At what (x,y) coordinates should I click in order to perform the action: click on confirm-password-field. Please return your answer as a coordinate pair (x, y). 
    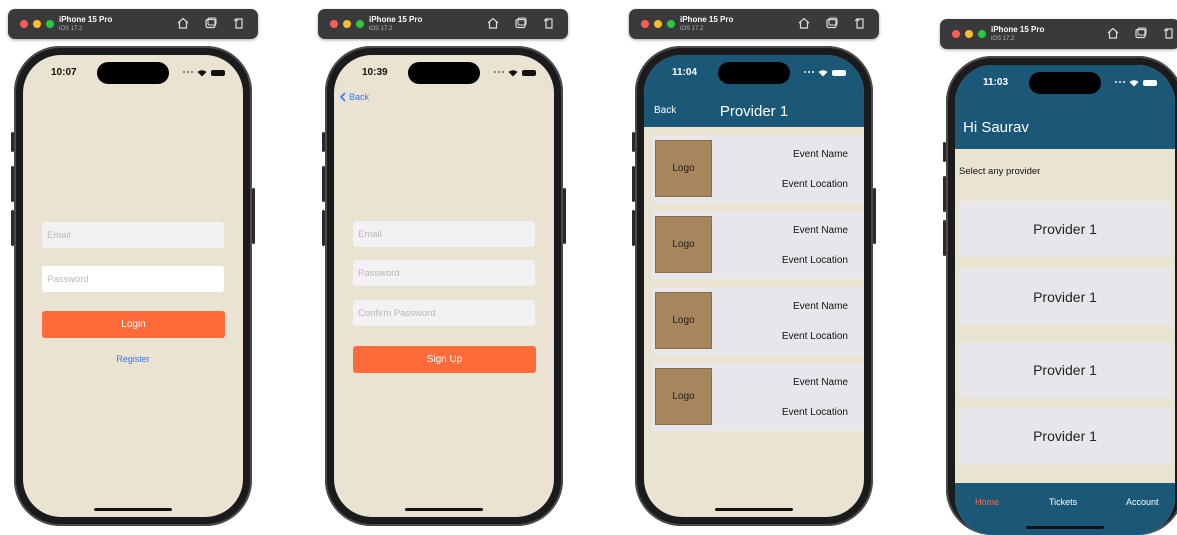
    Looking at the image, I should click on (444, 313).